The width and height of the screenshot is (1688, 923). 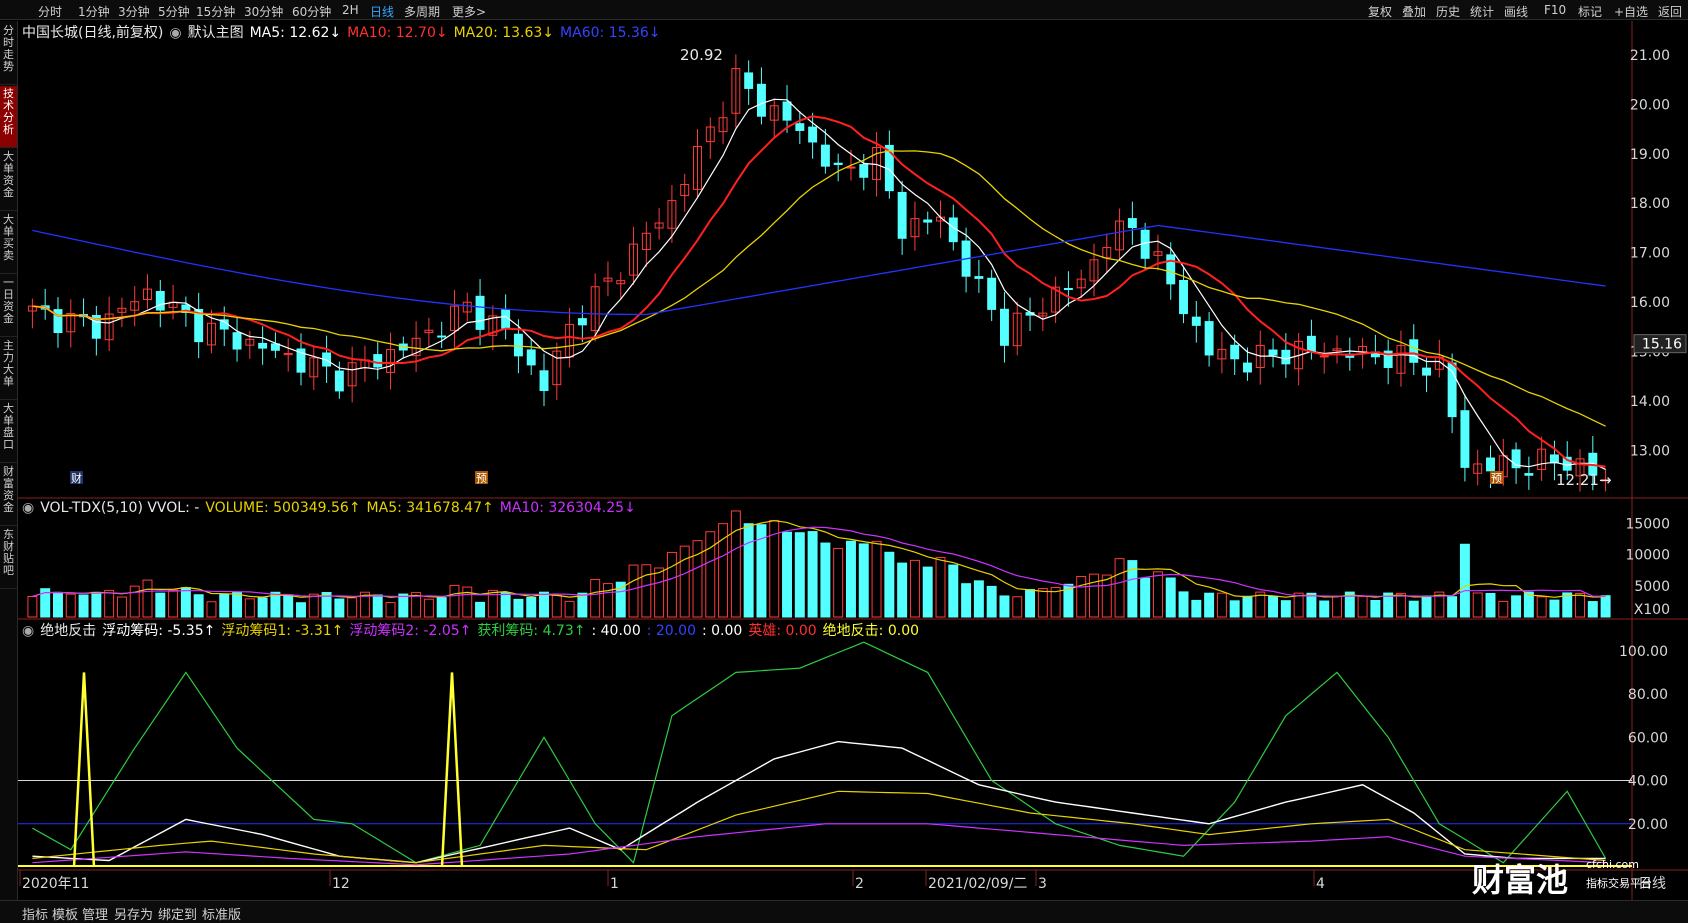 I want to click on ma10-label: MA10: 12.70↓, so click(x=397, y=33).